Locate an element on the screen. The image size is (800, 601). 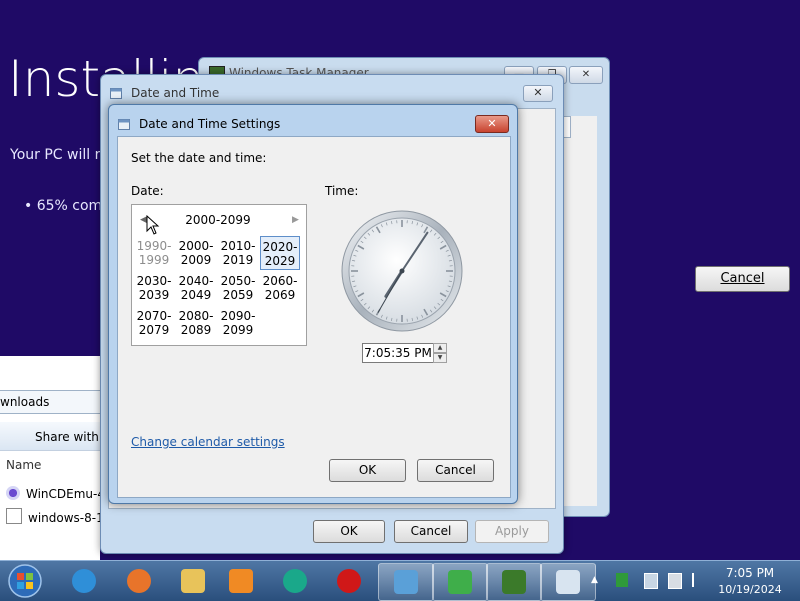
decade-cell: 1990-1999 is located at coordinates (154, 253).